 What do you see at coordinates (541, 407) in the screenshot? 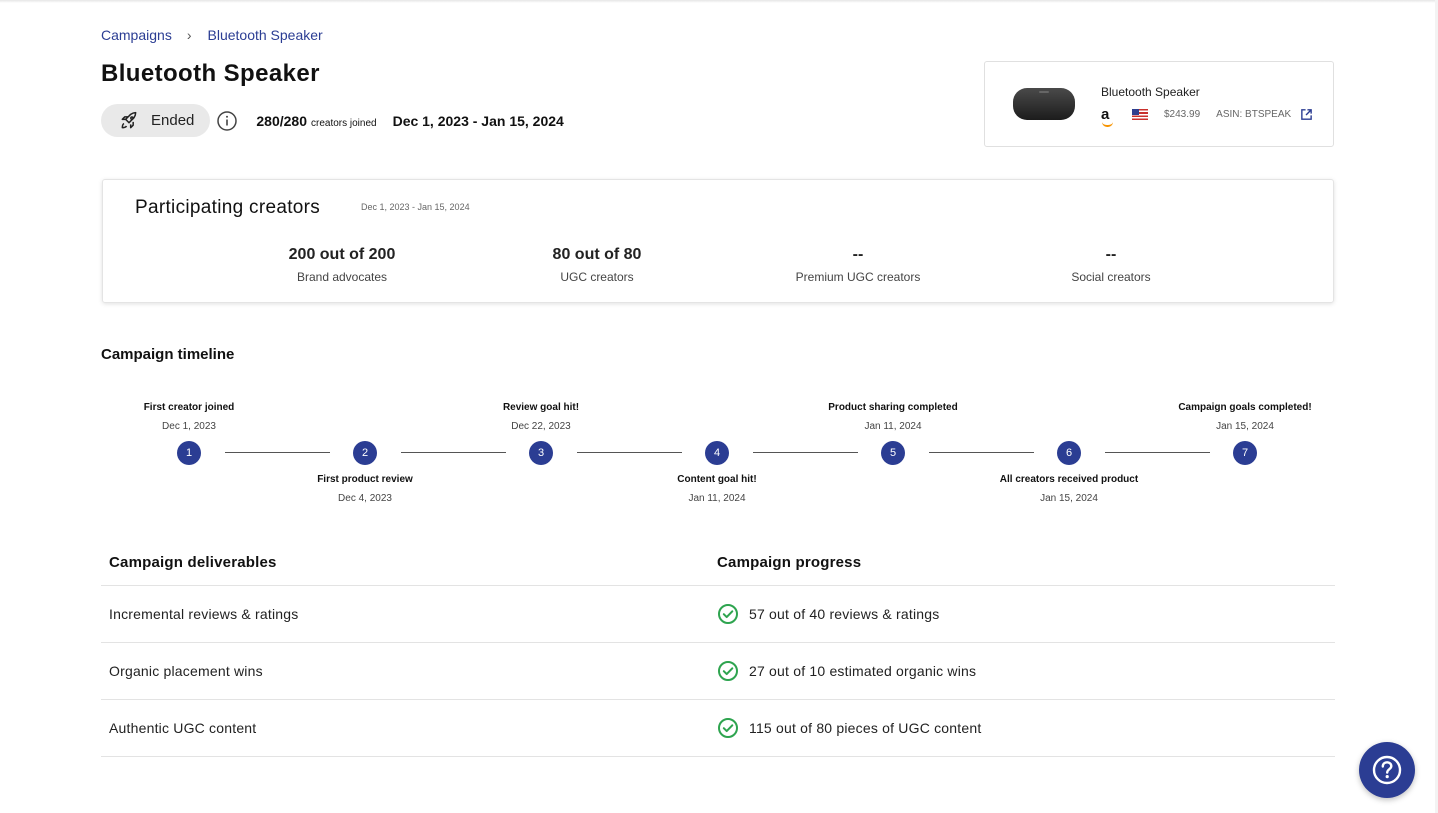
I see `timeline-event-title: Review goal hit!` at bounding box center [541, 407].